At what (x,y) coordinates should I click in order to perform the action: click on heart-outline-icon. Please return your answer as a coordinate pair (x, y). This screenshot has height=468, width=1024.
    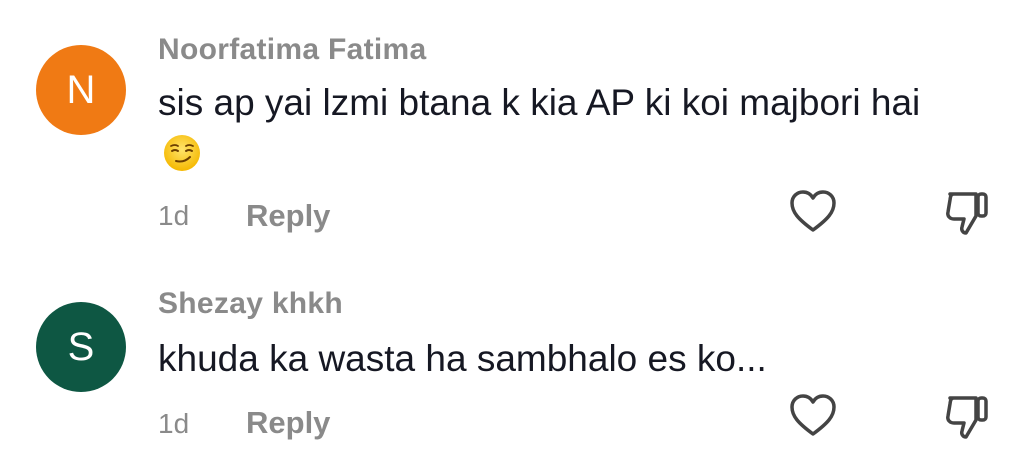
    Looking at the image, I should click on (813, 415).